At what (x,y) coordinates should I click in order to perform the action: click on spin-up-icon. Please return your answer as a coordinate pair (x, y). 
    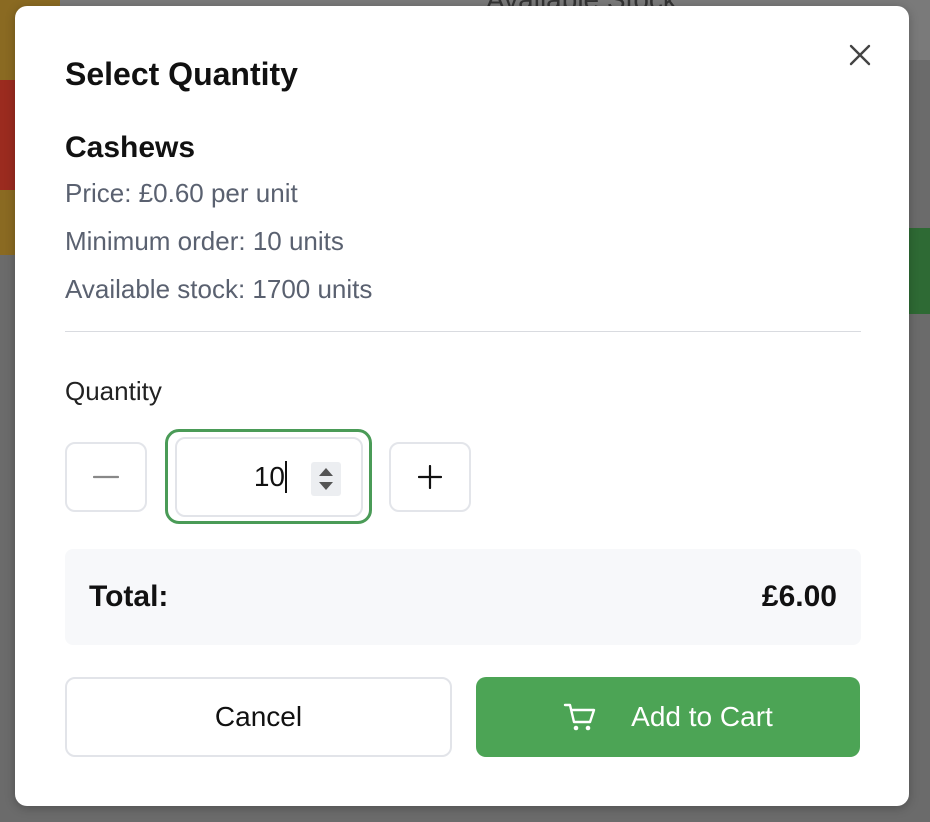
    Looking at the image, I should click on (326, 472).